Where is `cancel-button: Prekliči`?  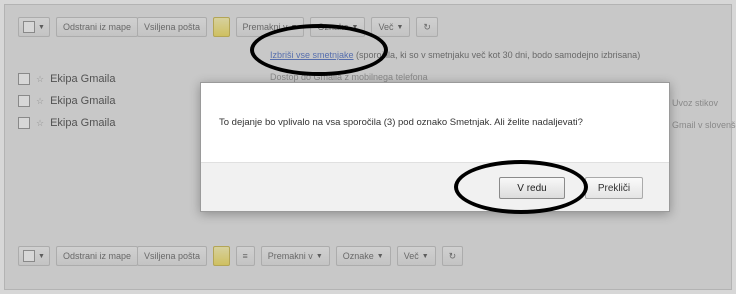
cancel-button: Prekliči is located at coordinates (614, 188).